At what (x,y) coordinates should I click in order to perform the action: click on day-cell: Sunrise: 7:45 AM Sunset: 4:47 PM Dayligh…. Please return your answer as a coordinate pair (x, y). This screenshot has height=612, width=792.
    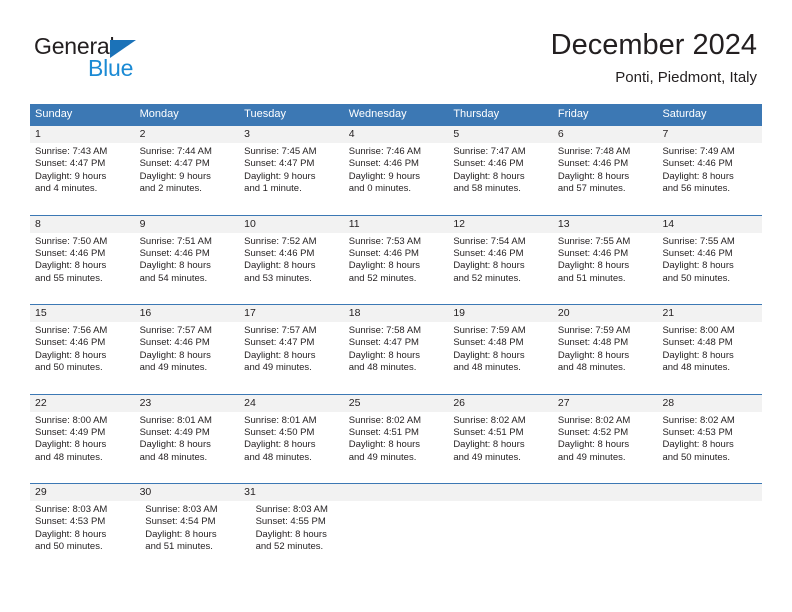
    Looking at the image, I should click on (291, 169).